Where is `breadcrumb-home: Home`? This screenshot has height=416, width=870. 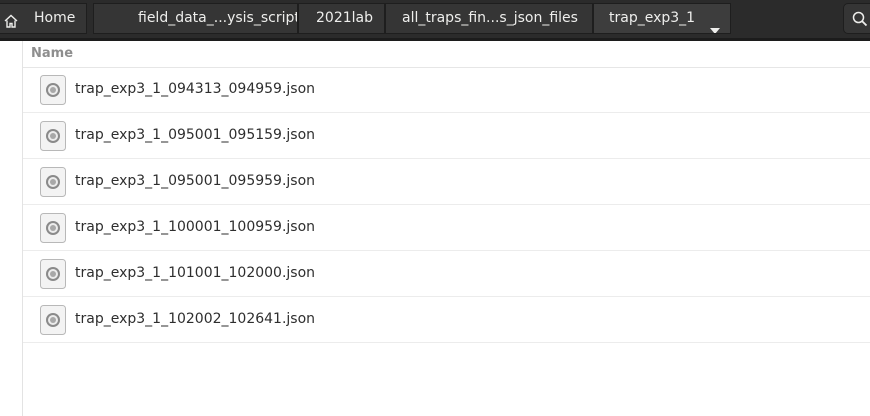 breadcrumb-home: Home is located at coordinates (43, 18).